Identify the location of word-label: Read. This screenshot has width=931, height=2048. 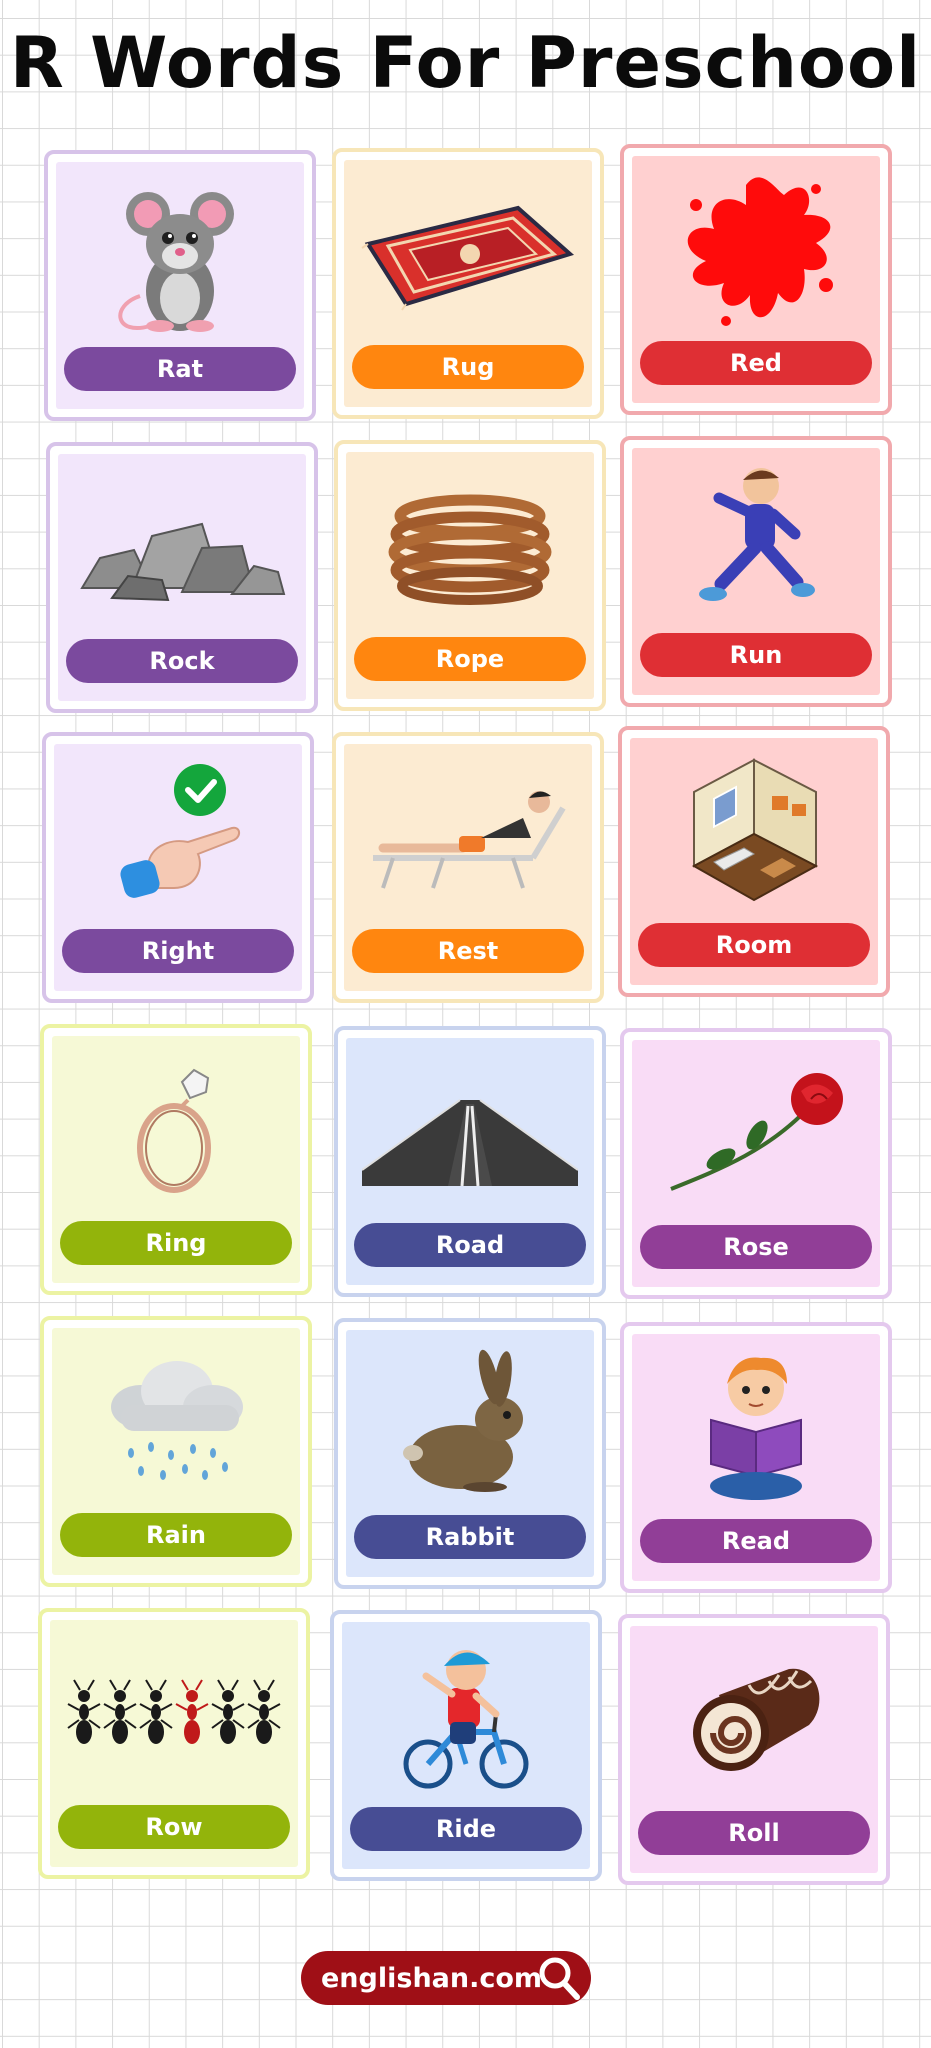
(756, 1541).